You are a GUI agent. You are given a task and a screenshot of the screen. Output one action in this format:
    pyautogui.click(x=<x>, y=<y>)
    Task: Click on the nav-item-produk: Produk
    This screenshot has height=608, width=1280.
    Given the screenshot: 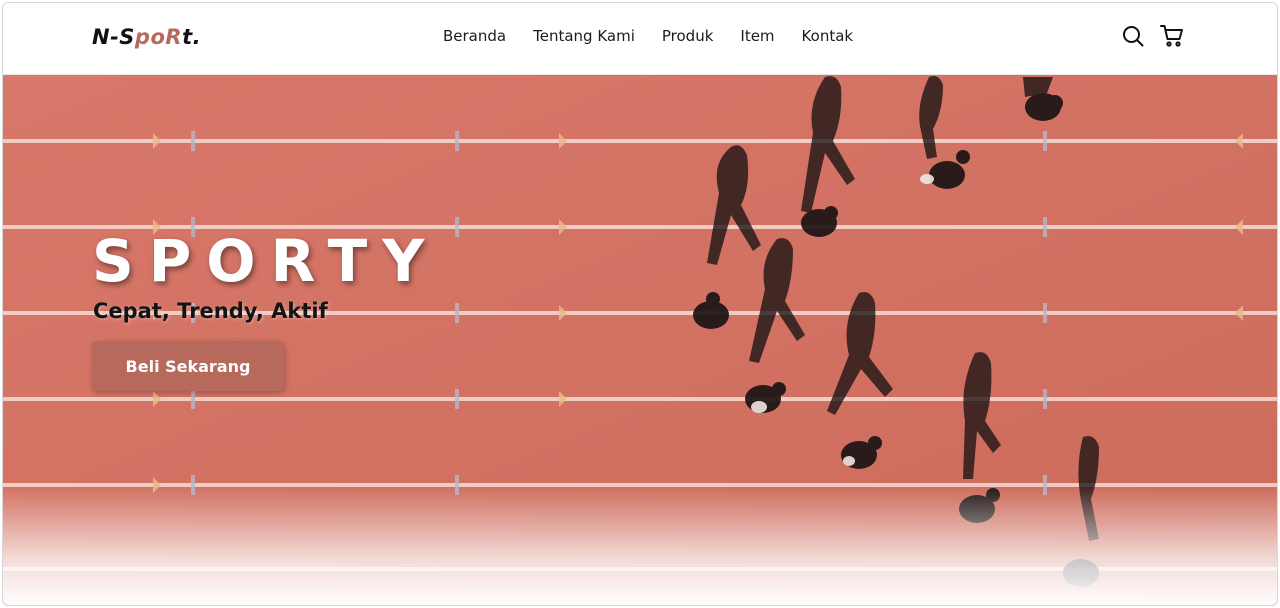 What is the action you would take?
    pyautogui.click(x=688, y=36)
    